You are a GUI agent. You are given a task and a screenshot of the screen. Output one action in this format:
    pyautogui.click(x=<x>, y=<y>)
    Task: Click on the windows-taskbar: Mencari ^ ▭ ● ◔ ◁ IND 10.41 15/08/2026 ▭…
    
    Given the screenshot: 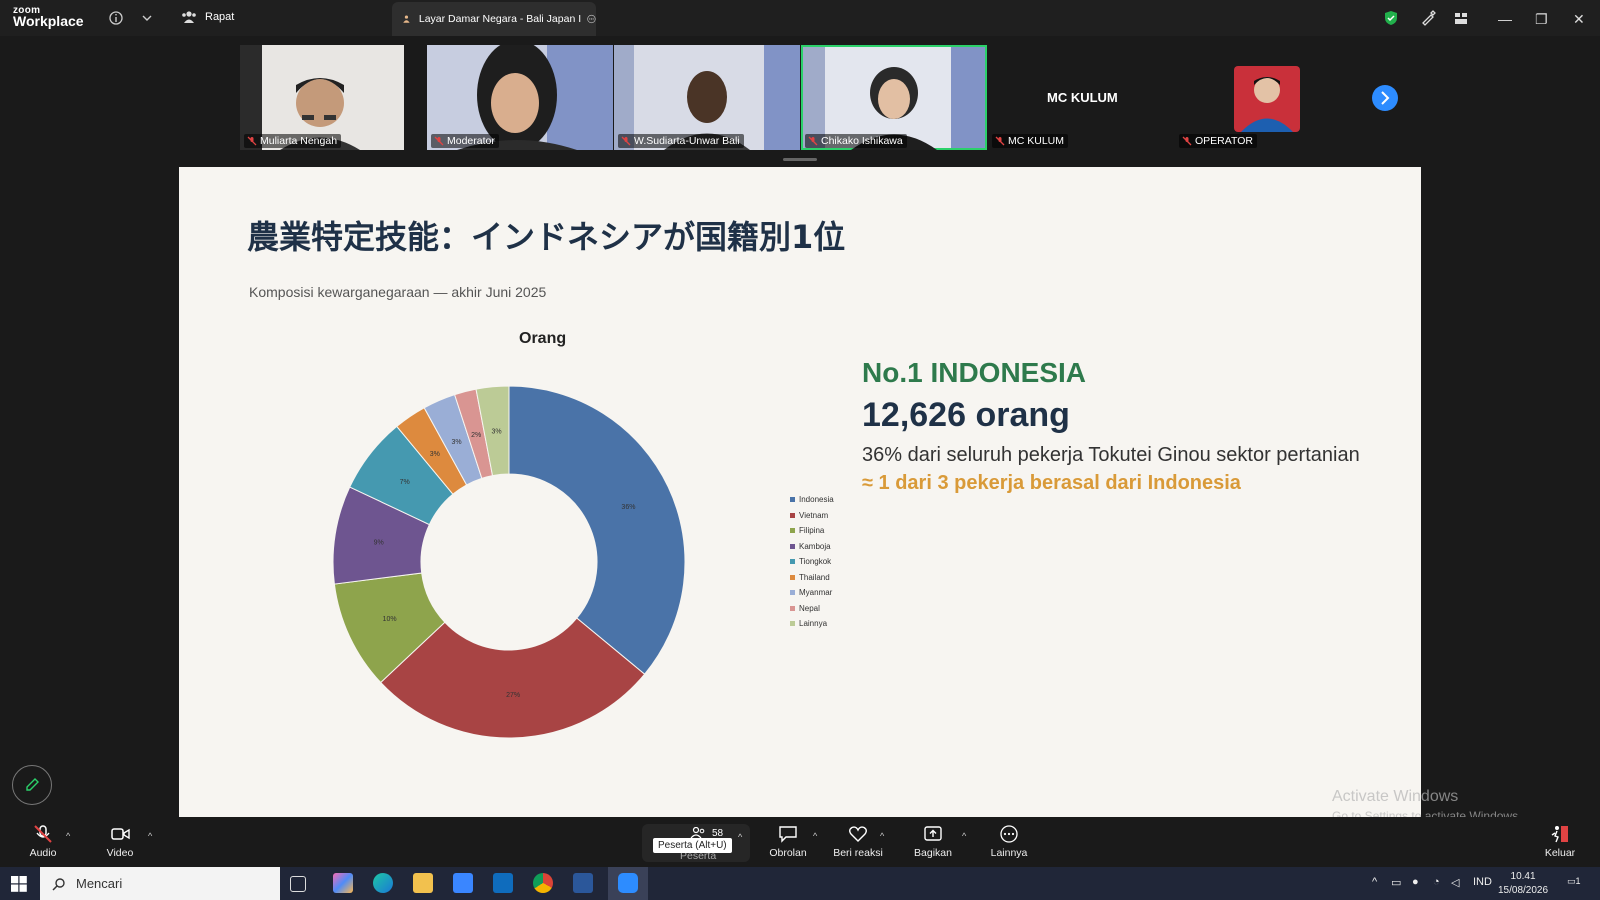 What is the action you would take?
    pyautogui.click(x=800, y=883)
    